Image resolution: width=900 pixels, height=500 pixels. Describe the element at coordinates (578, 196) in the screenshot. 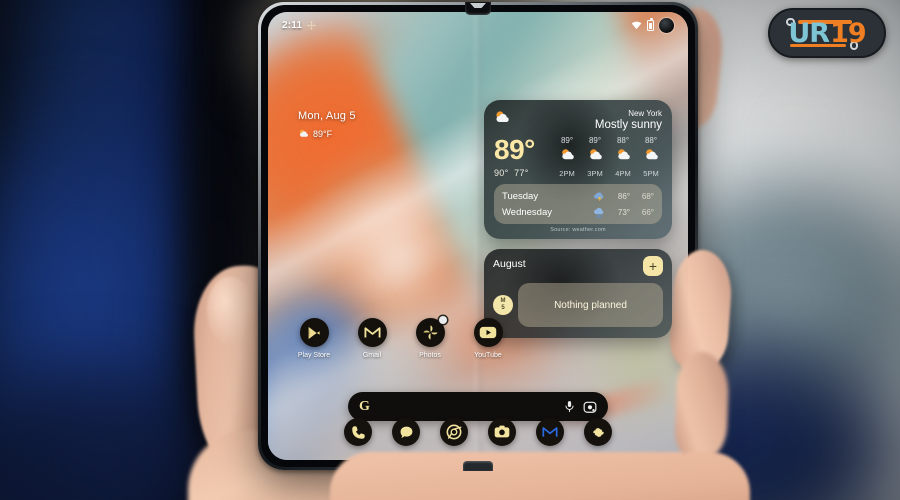

I see `daily-row: Tuesday 86° 68°` at that location.